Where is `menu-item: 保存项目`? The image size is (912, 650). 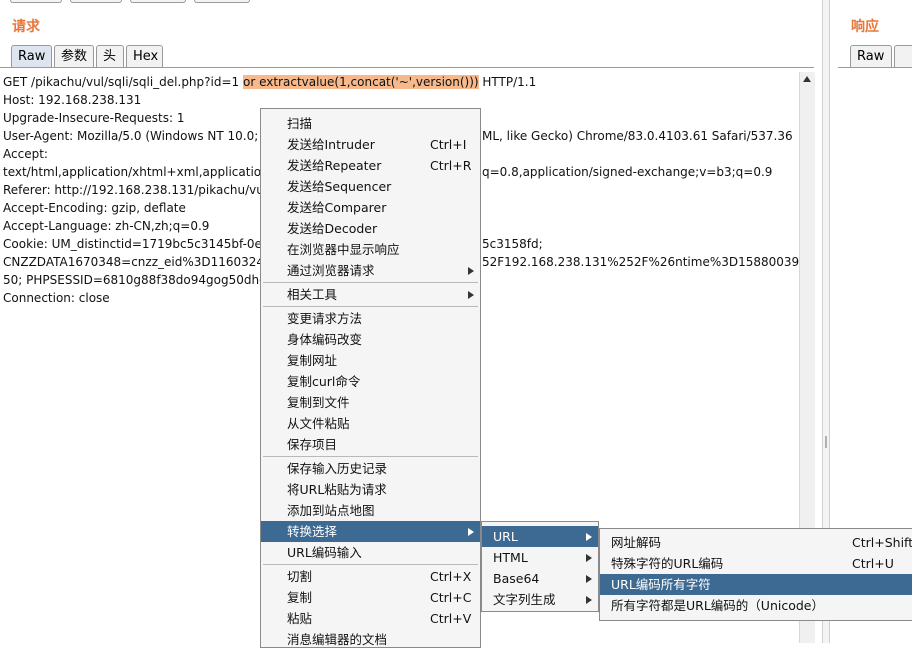
menu-item: 保存项目 is located at coordinates (370, 444).